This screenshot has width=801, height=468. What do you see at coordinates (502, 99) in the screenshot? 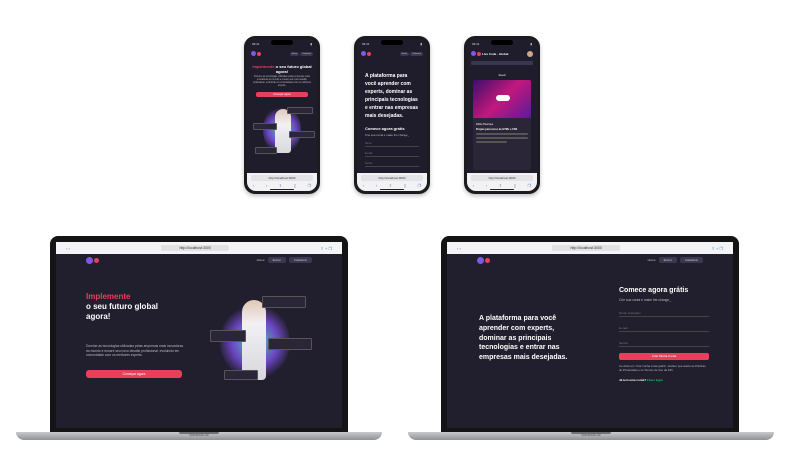
I see `post-image` at bounding box center [502, 99].